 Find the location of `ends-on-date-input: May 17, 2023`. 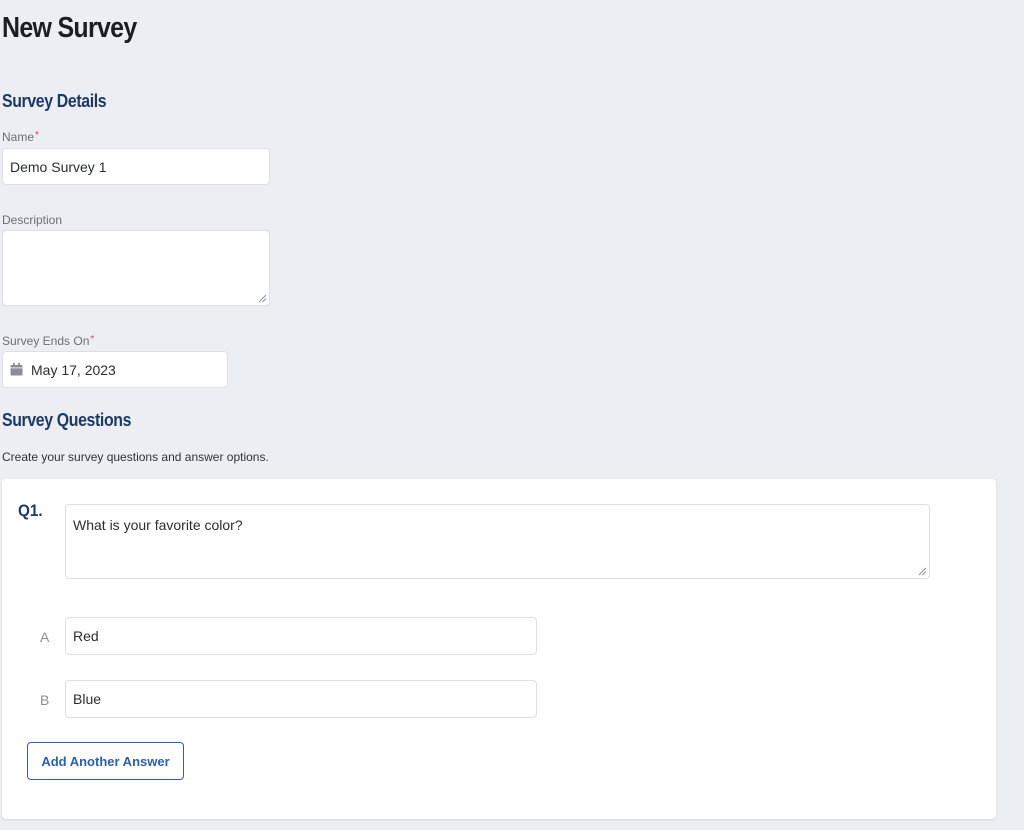

ends-on-date-input: May 17, 2023 is located at coordinates (115, 369).